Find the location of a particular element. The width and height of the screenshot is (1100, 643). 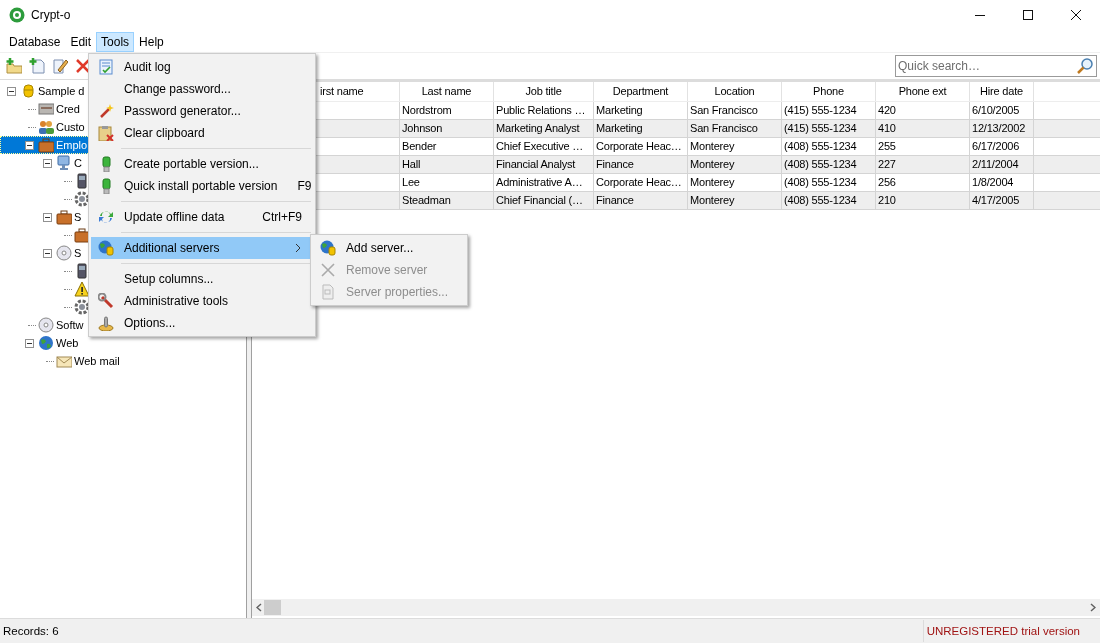

table-cell: 6/10/2005 is located at coordinates (996, 110).